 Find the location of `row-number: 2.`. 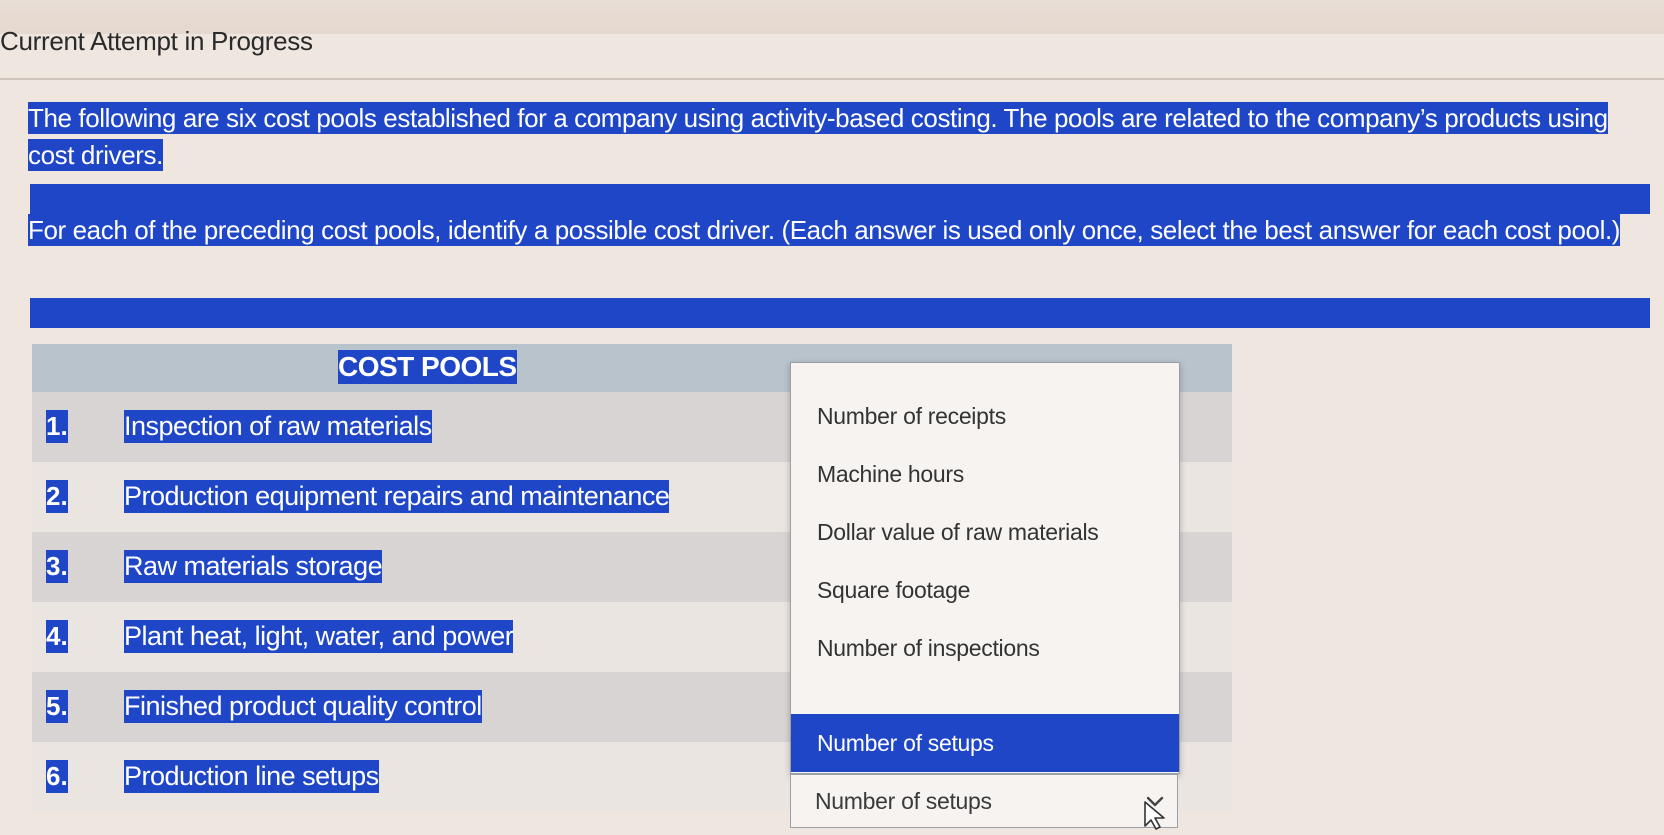

row-number: 2. is located at coordinates (57, 496).